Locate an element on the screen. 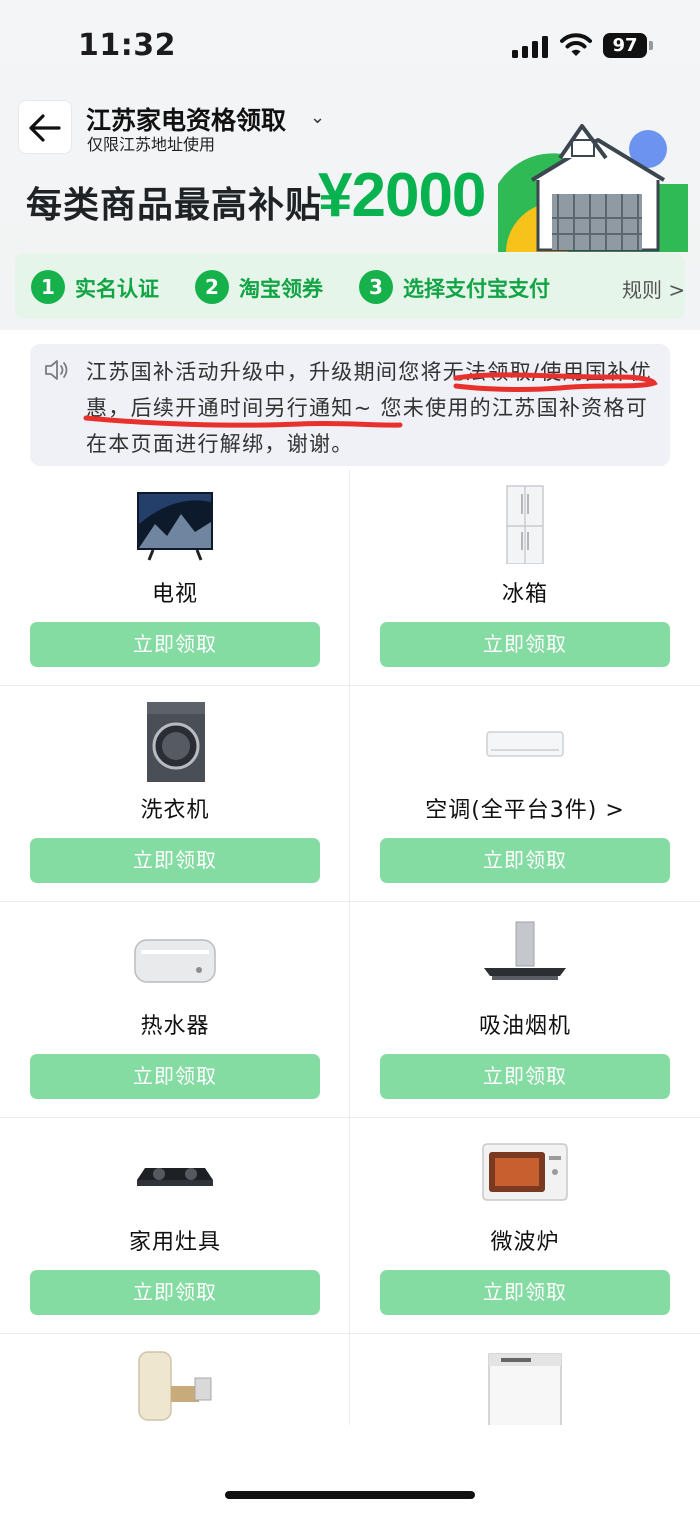 This screenshot has height=1514, width=700. product-card-microwave: 微波炉 立即领取 is located at coordinates (525, 1226).